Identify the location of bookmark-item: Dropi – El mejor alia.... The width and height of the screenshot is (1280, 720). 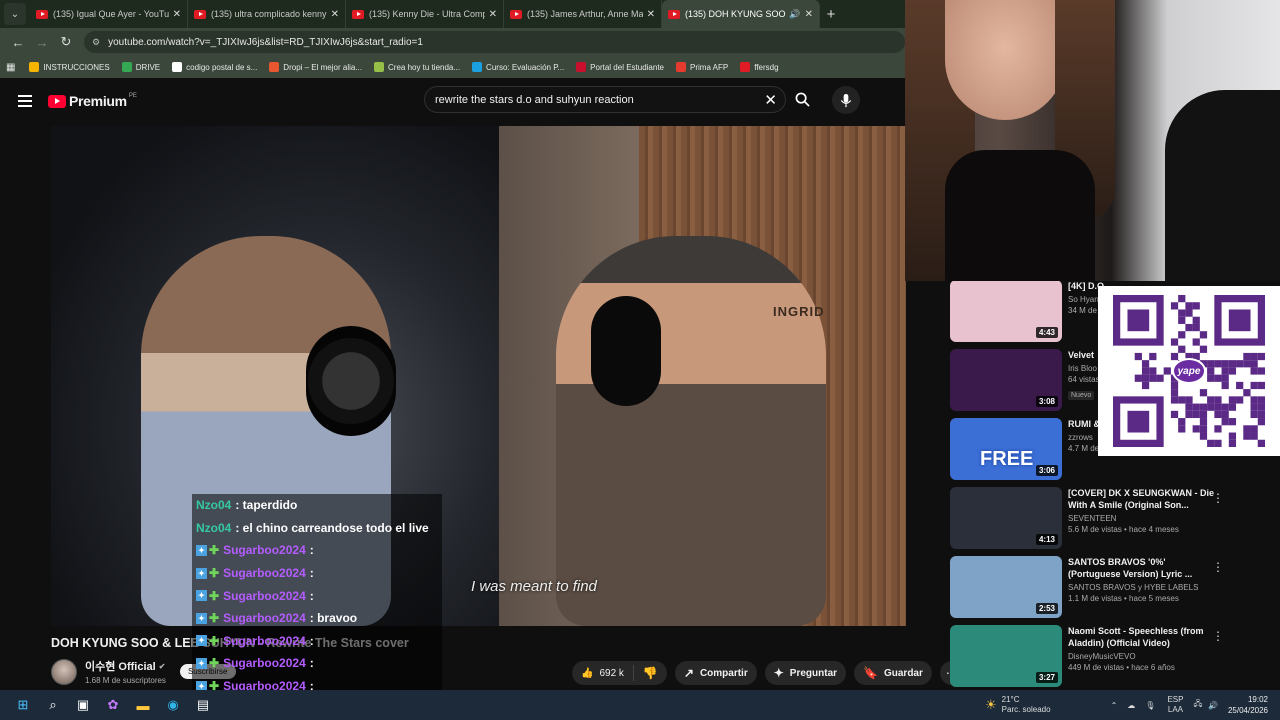
(315, 67).